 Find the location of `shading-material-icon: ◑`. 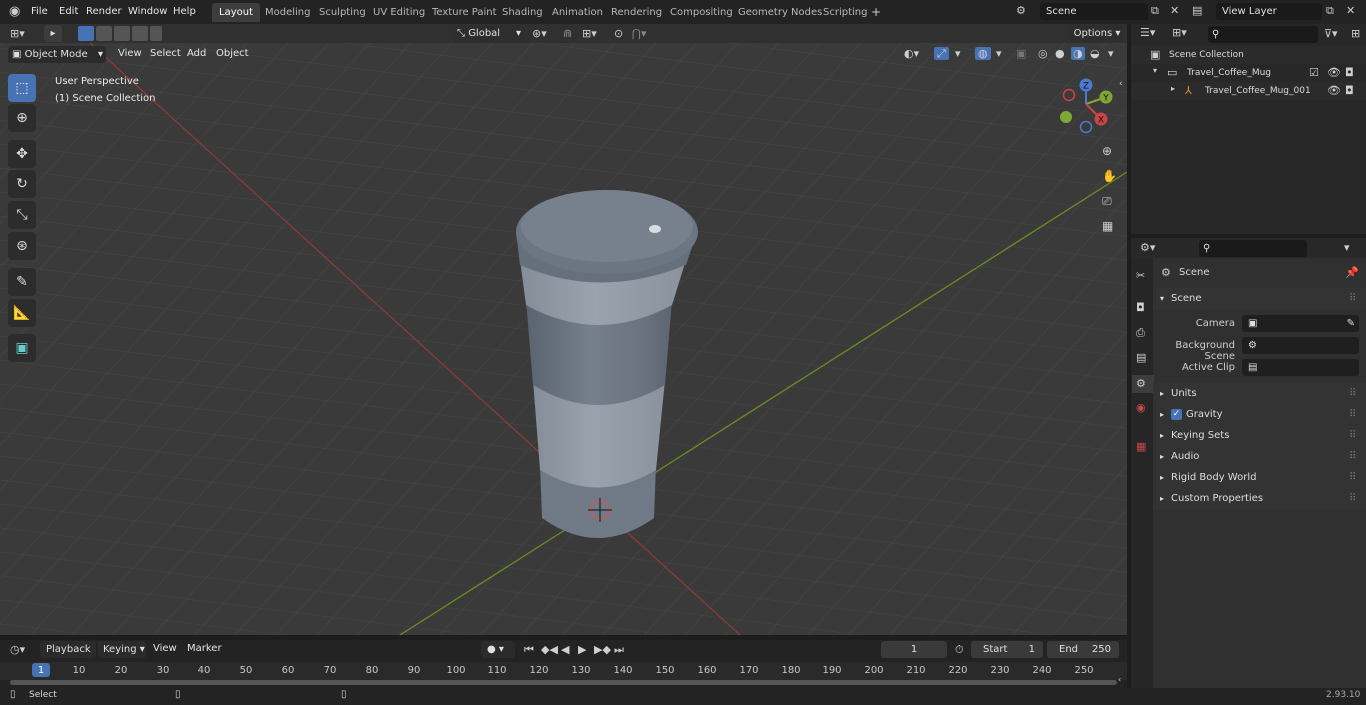

shading-material-icon: ◑ is located at coordinates (1078, 53).